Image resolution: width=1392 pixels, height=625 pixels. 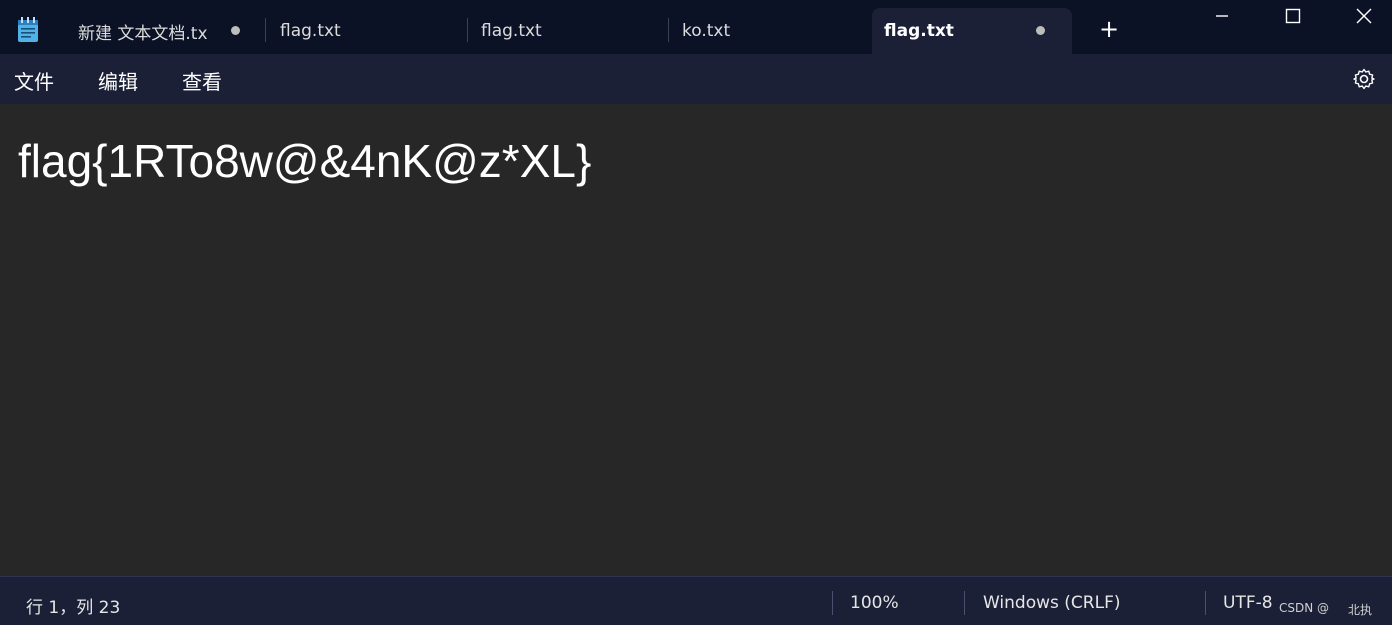 I want to click on minimize-button, so click(x=1222, y=16).